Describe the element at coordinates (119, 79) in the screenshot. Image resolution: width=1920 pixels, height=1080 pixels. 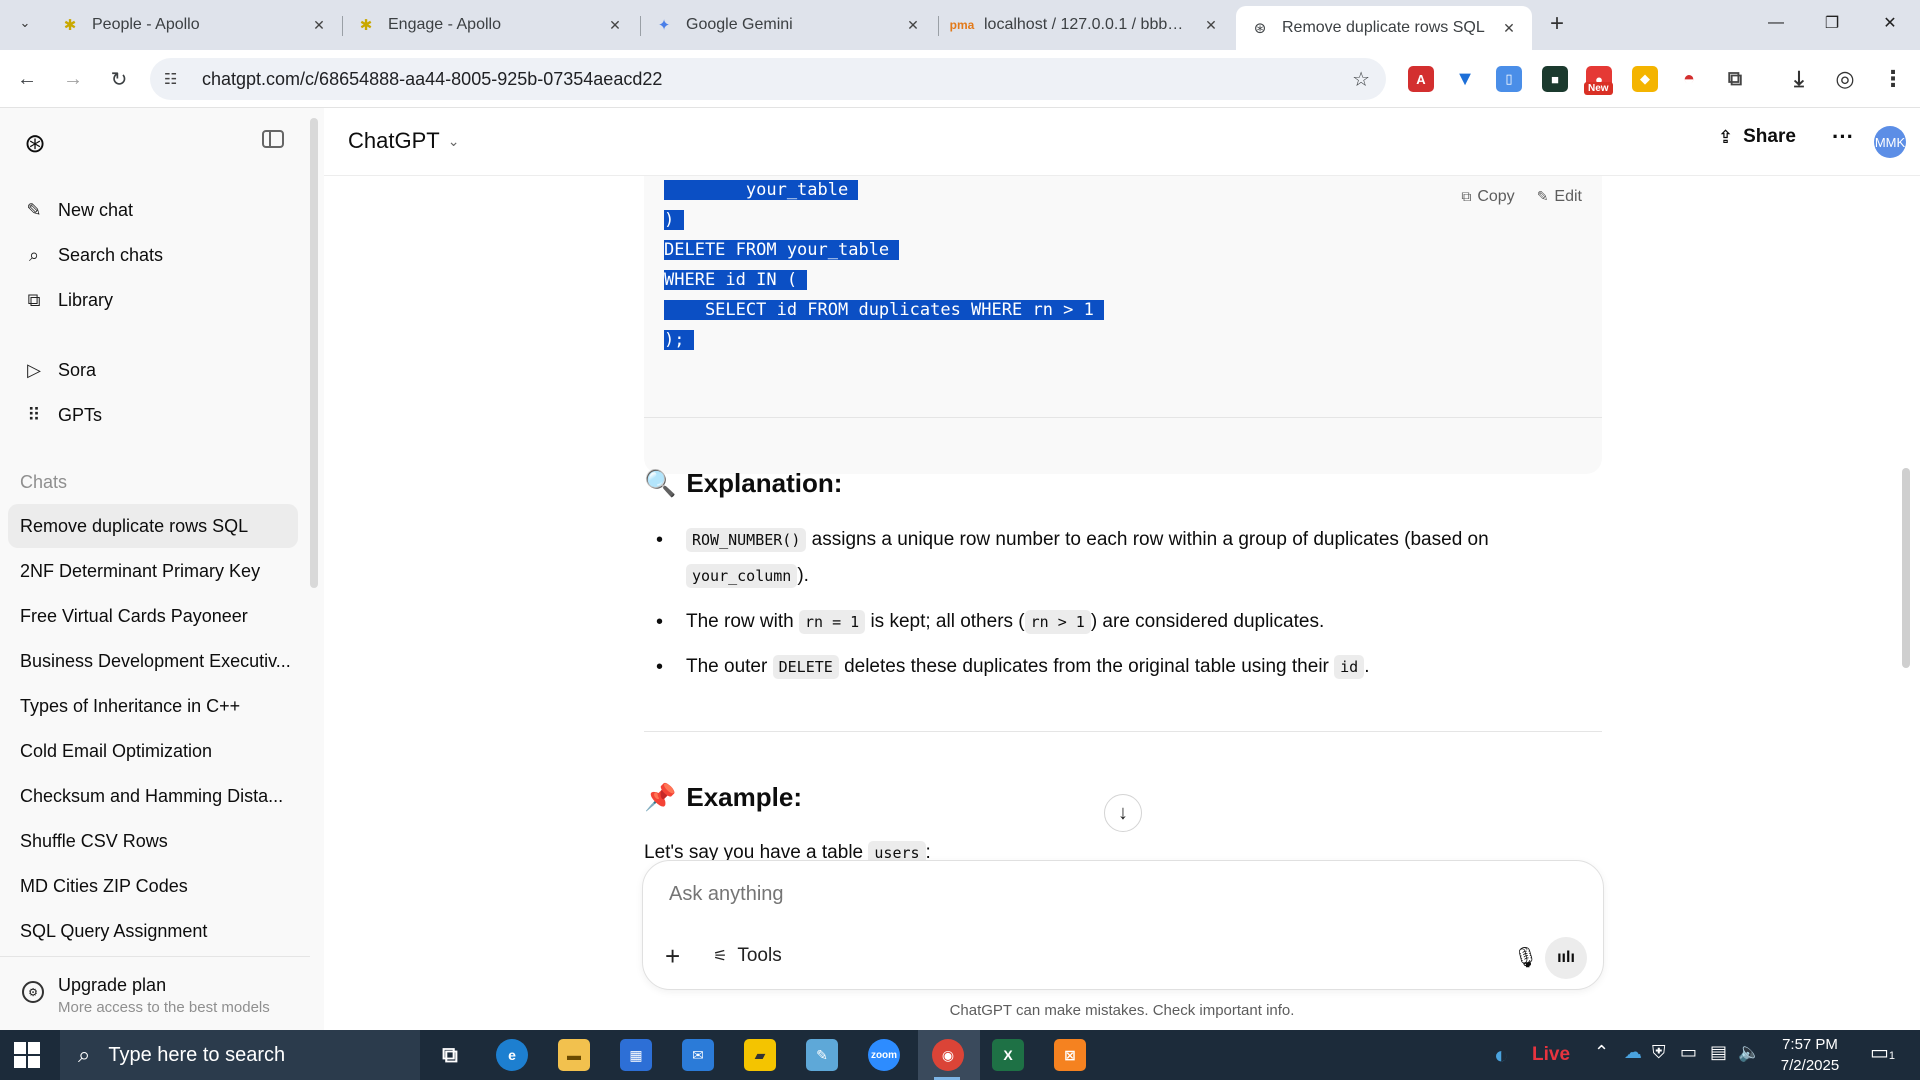
I see `reload-button: ↻` at that location.